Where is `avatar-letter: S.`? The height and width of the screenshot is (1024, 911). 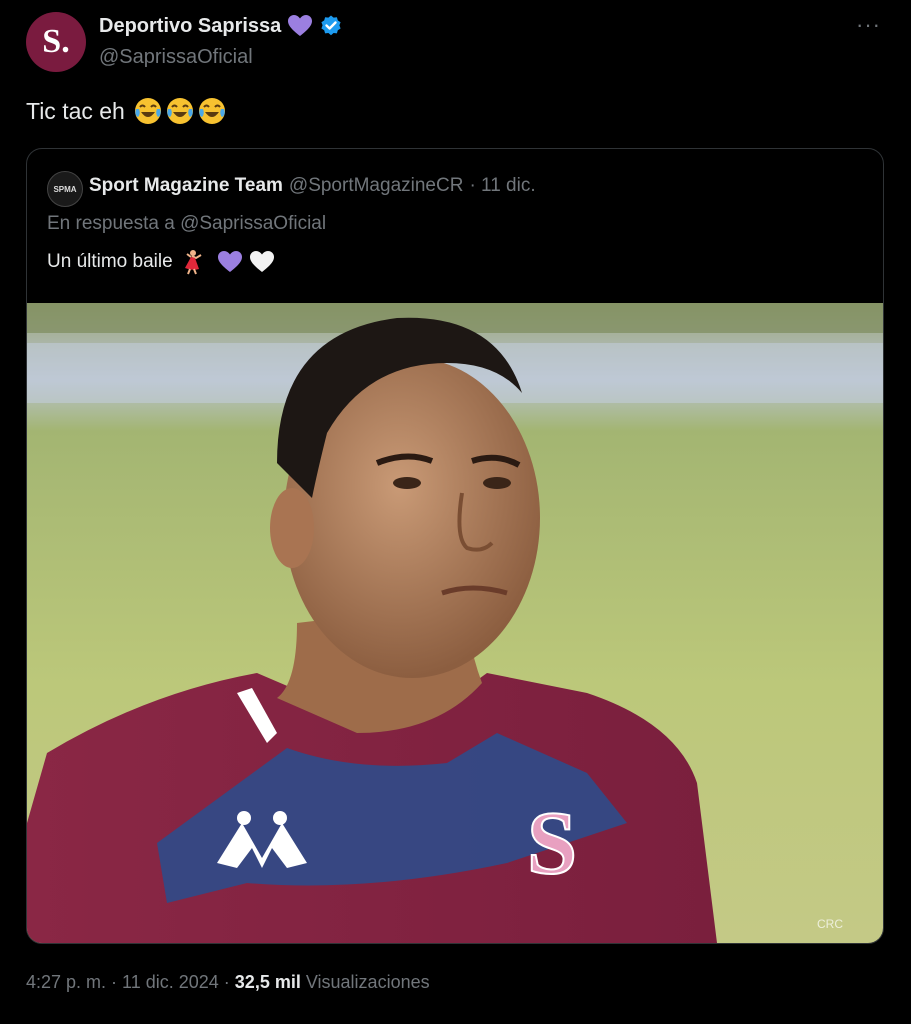 avatar-letter: S. is located at coordinates (56, 41).